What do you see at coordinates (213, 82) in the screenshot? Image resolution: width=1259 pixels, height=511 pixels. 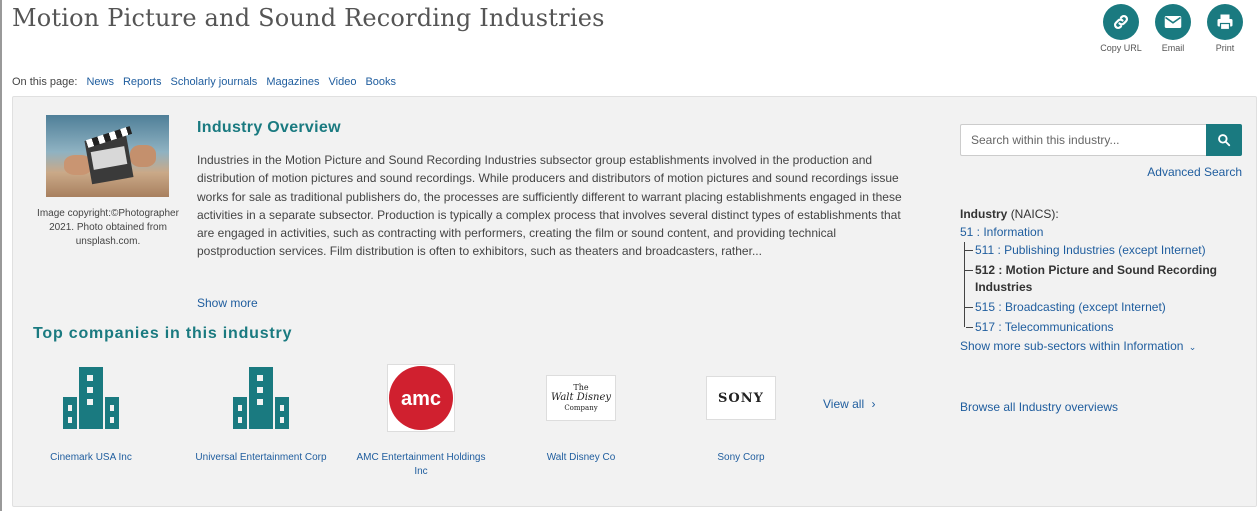 I see `nav-link-scholarly-journals: Scholarly journals` at bounding box center [213, 82].